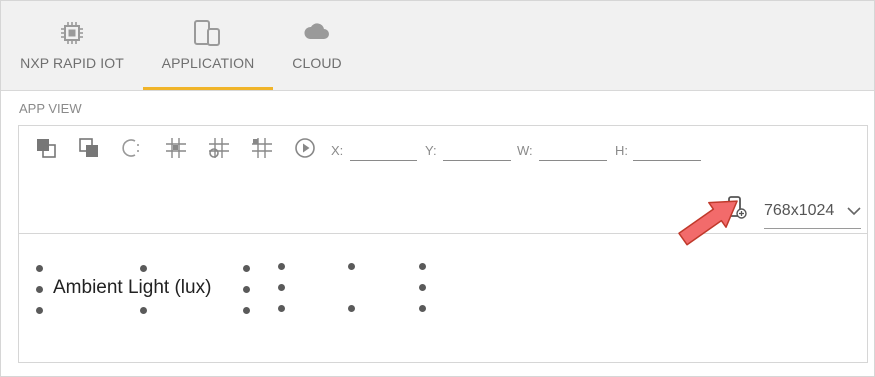 The height and width of the screenshot is (377, 875). Describe the element at coordinates (383, 150) in the screenshot. I see `x-input` at that location.